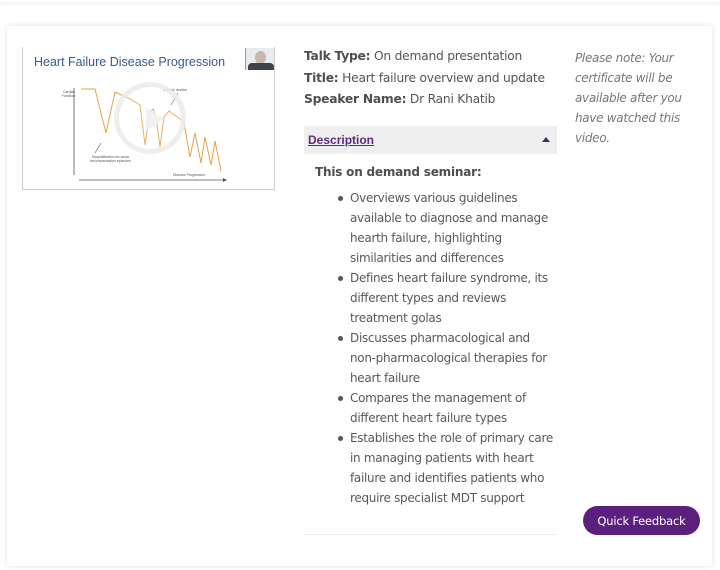 The image size is (720, 570). What do you see at coordinates (225, 180) in the screenshot?
I see `slide-x-arrow` at bounding box center [225, 180].